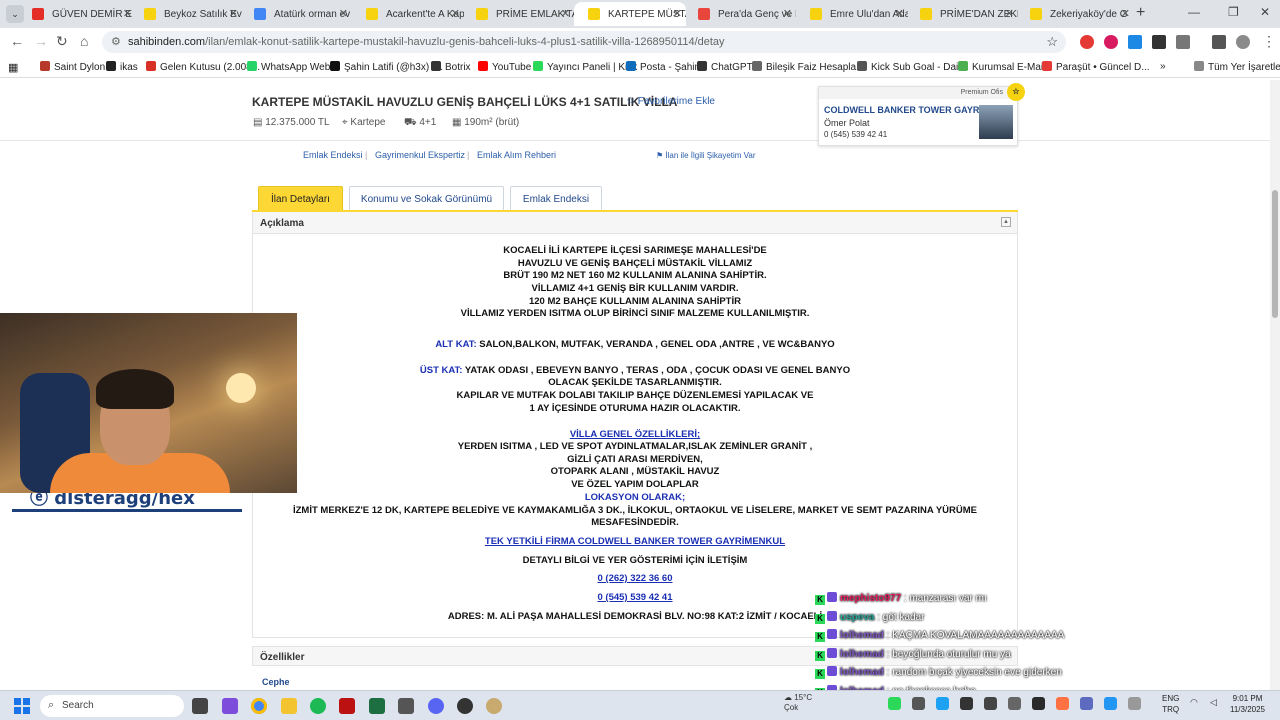  I want to click on browser-tab: GÜVEN DEMİR E ✕, so click(77, 14).